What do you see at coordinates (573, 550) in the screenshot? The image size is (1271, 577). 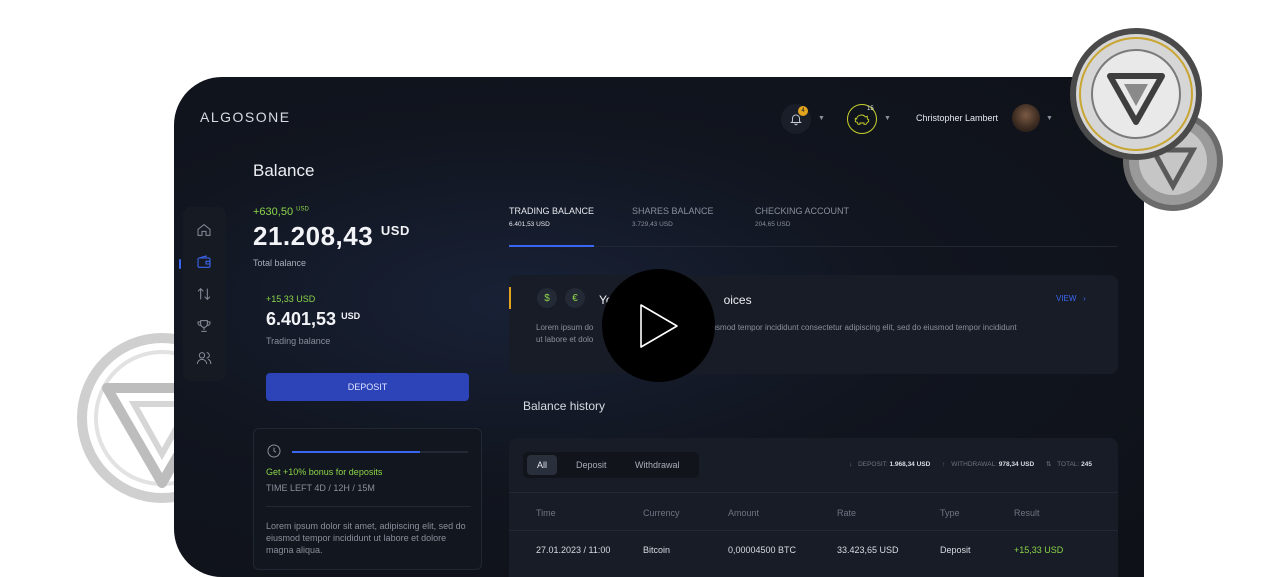 I see `cell-time: 27.01.2023 / 11:00` at bounding box center [573, 550].